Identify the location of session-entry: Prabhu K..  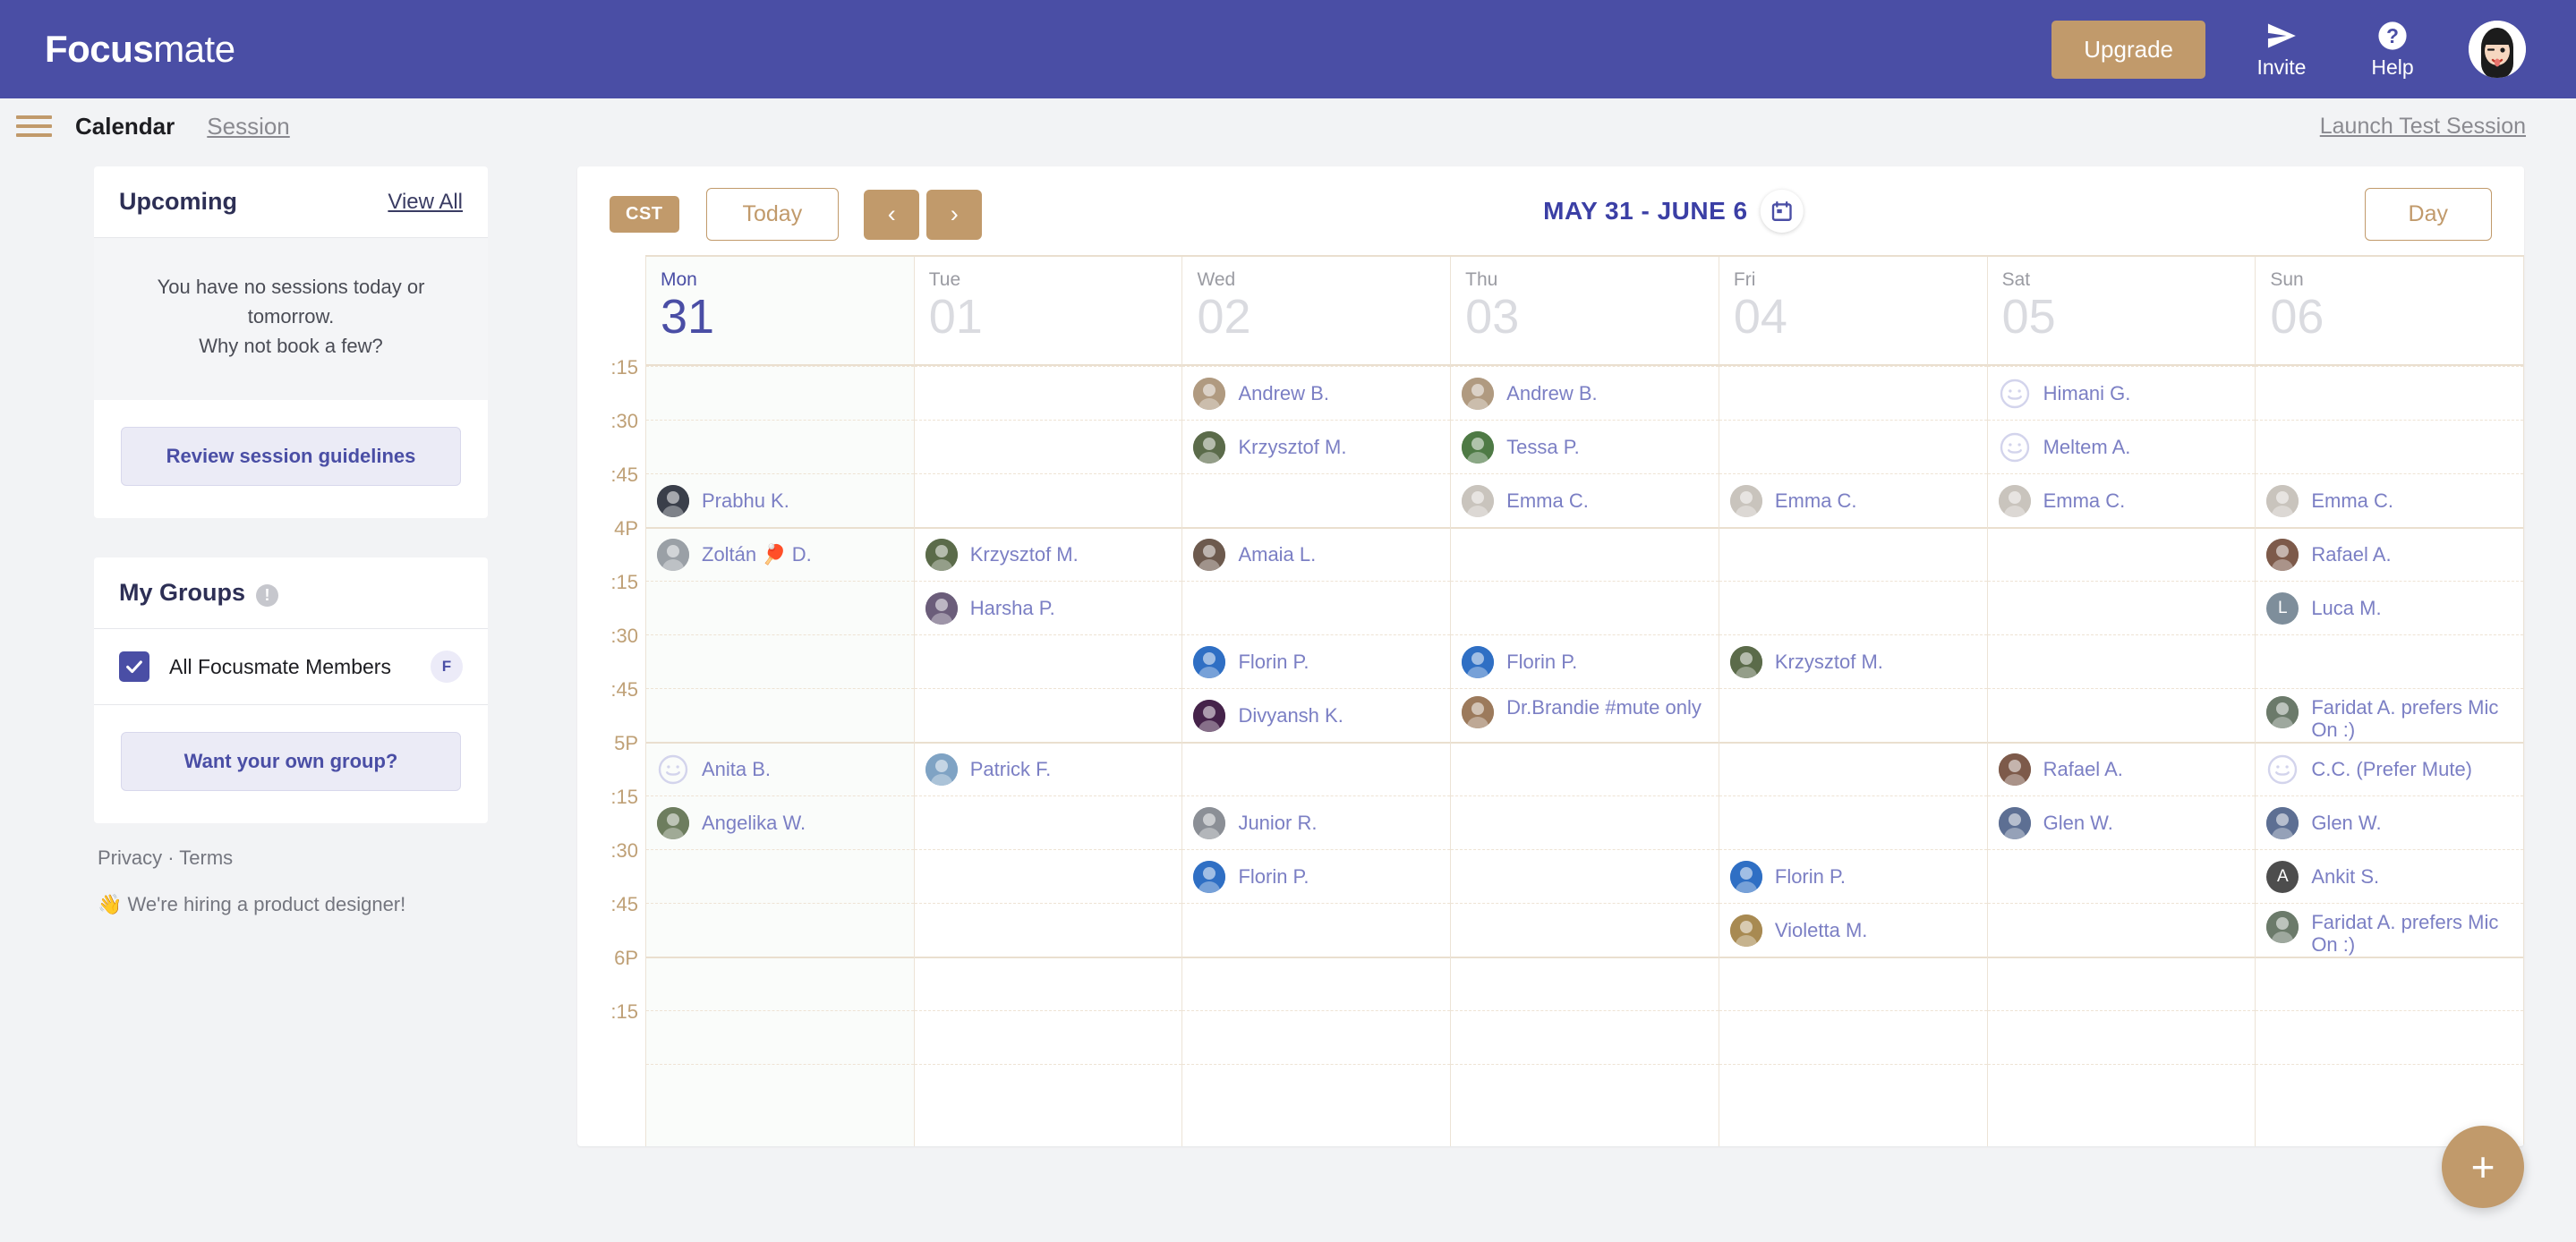
(780, 501).